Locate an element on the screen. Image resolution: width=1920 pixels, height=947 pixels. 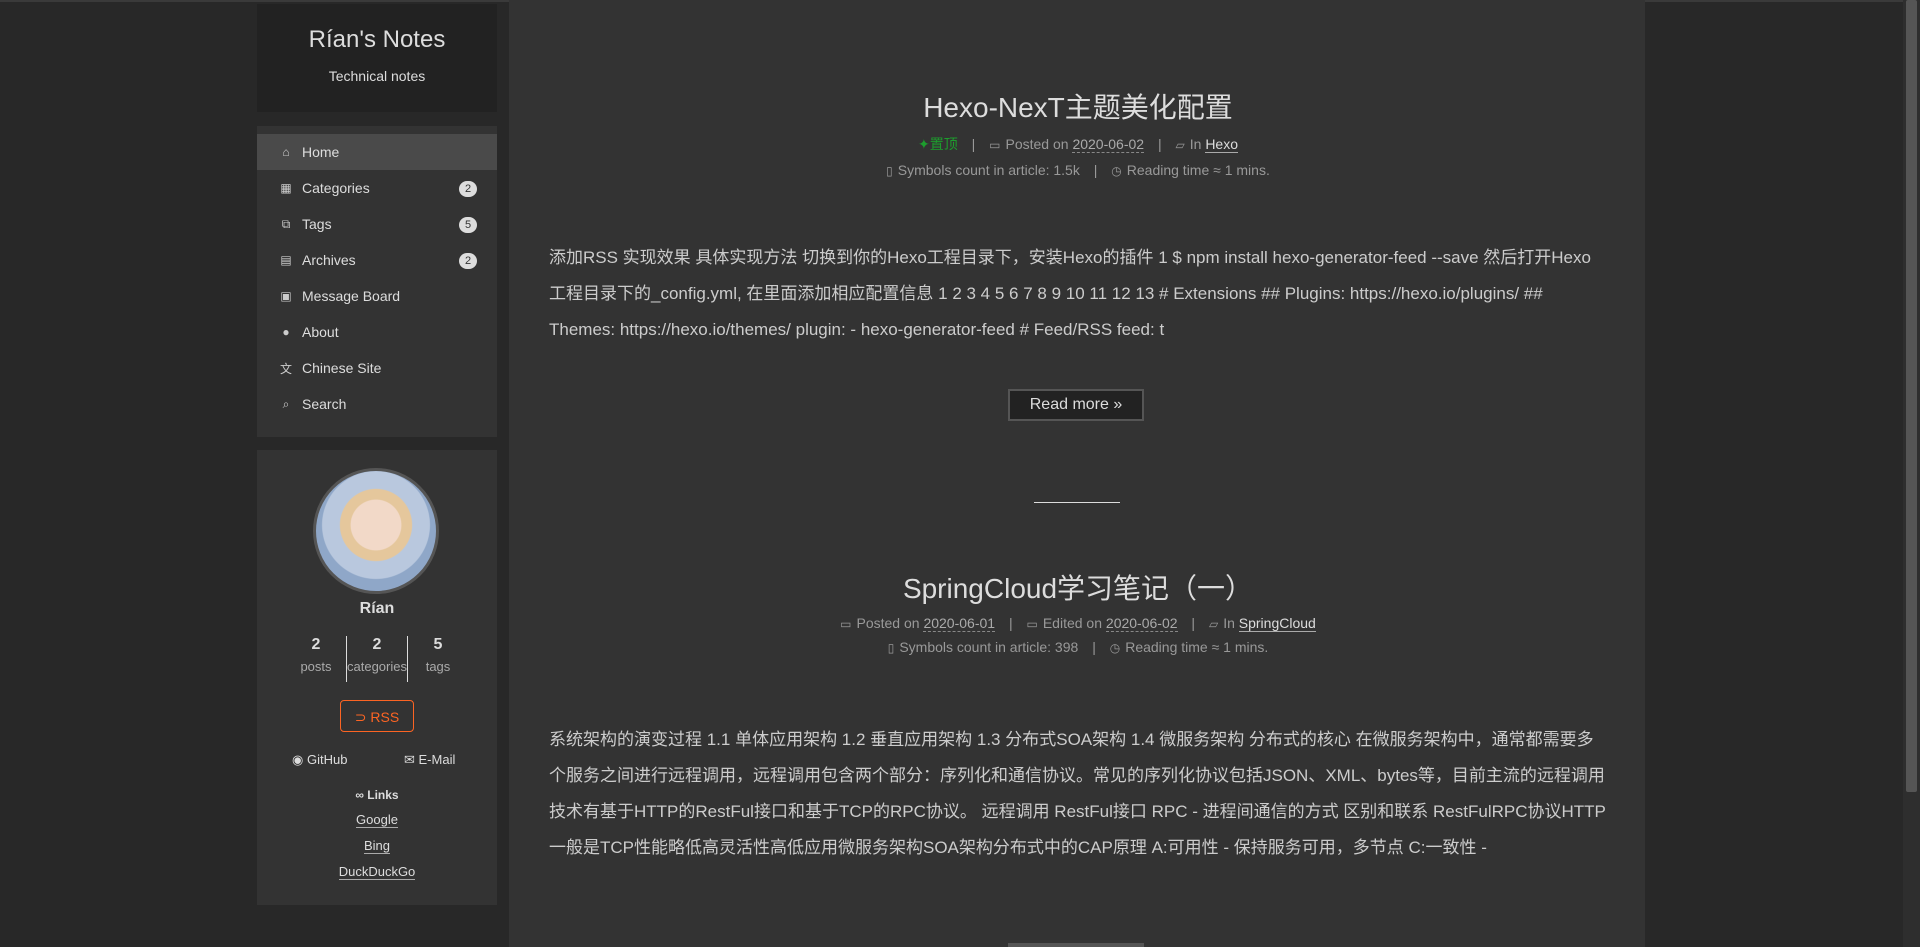
site-header: Rían's Notes Technical notes is located at coordinates (377, 58).